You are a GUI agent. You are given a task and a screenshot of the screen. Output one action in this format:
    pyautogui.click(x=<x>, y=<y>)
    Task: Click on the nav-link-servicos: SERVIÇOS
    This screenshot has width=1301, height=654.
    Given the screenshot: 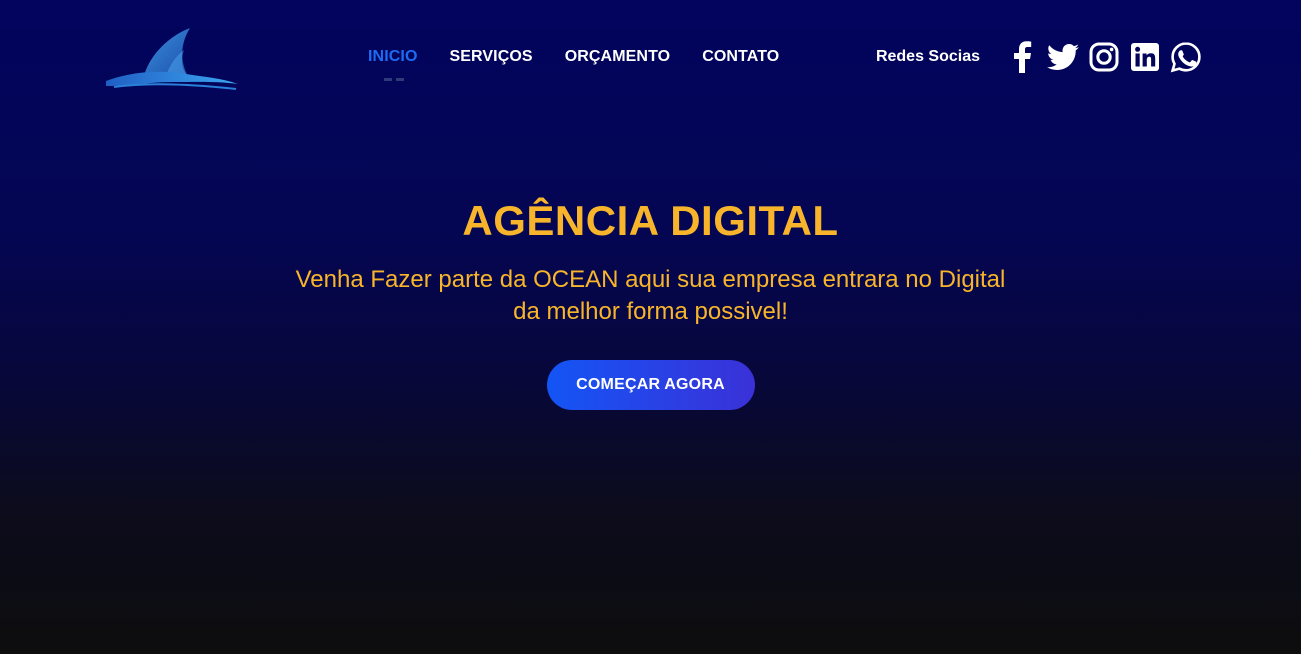 What is the action you would take?
    pyautogui.click(x=491, y=56)
    